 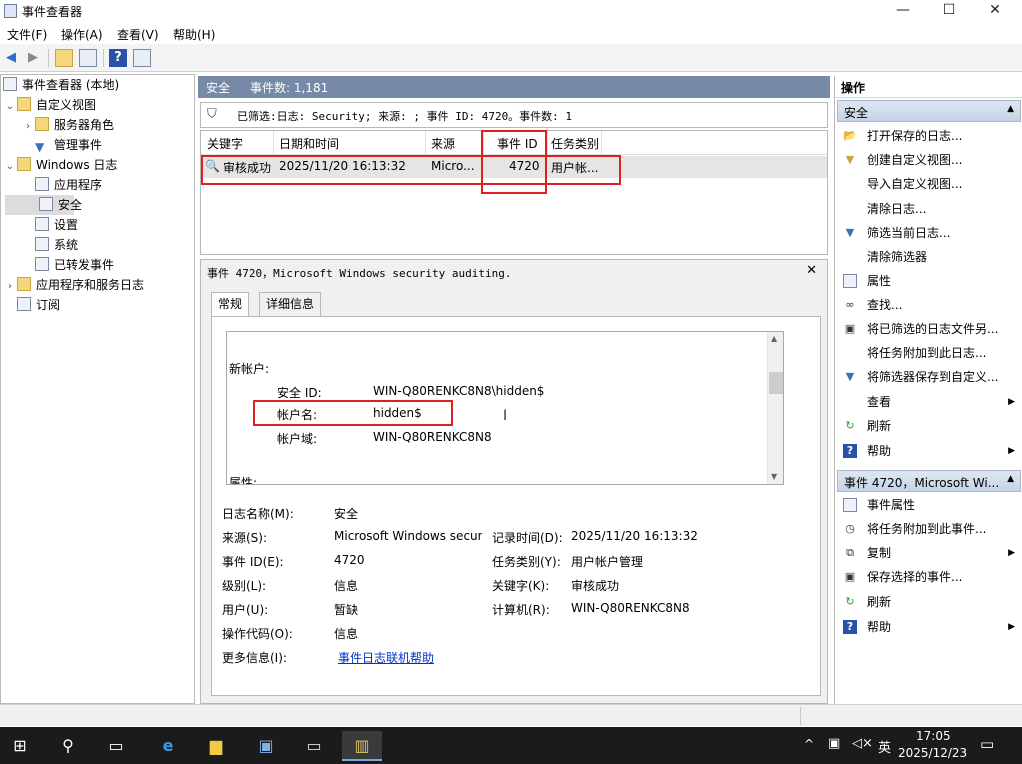 What do you see at coordinates (879, 553) in the screenshot?
I see `action-label: 复制` at bounding box center [879, 553].